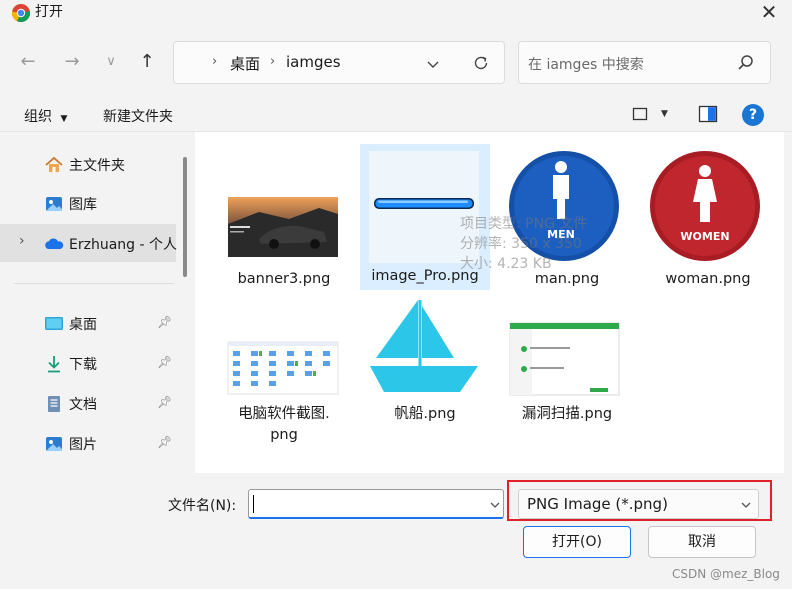  What do you see at coordinates (54, 364) in the screenshot?
I see `download-icon` at bounding box center [54, 364].